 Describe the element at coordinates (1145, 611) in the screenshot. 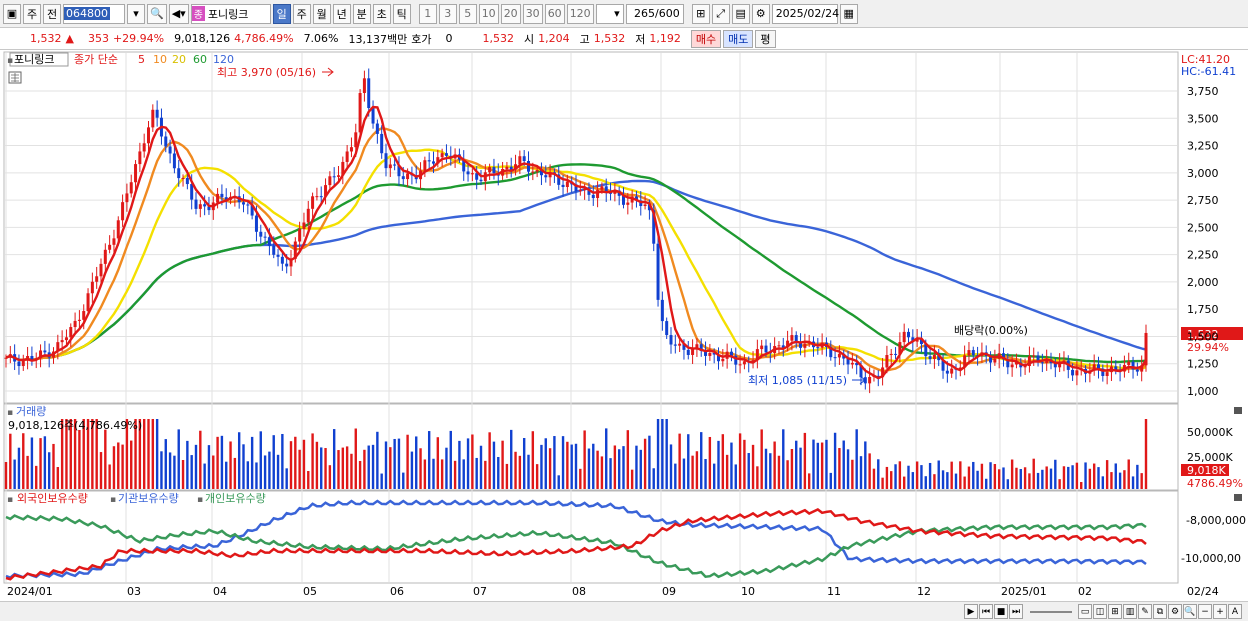

I see `pen-icon: ✎` at that location.